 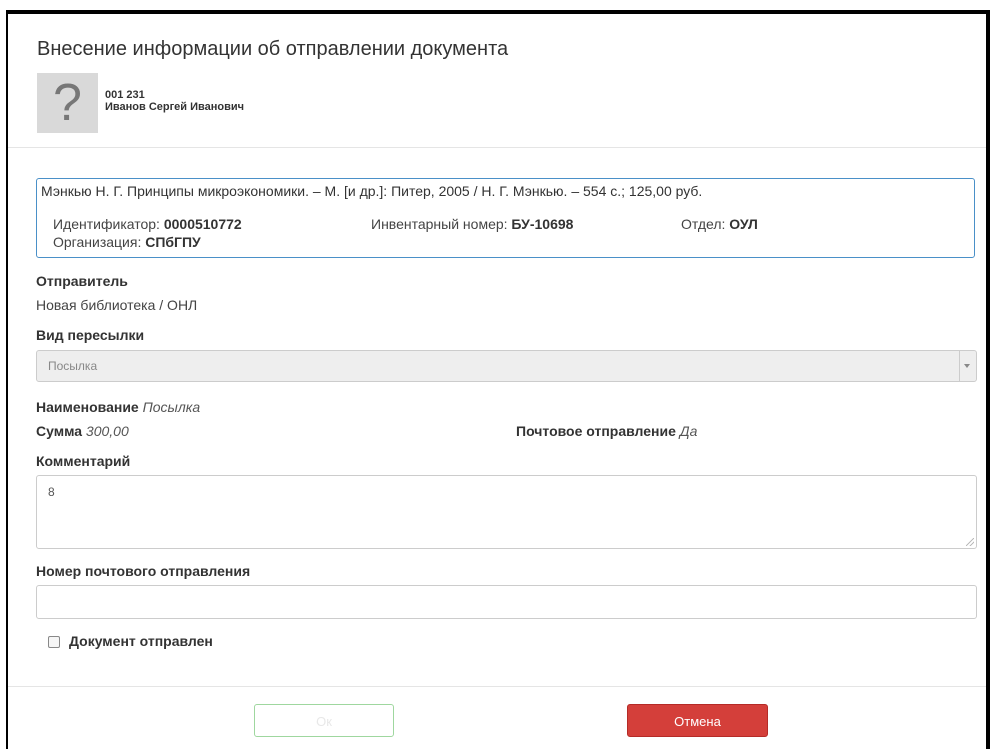 I want to click on identifier-value: 0000510772, so click(x=202, y=224).